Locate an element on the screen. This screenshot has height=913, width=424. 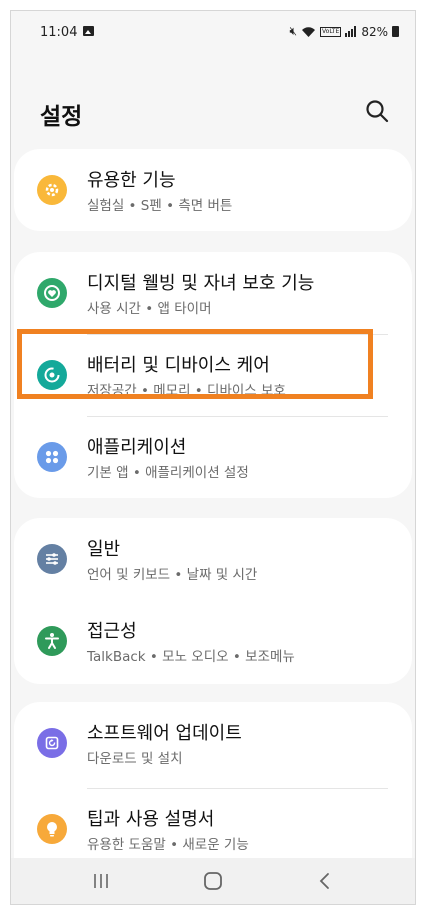
sliders-icon is located at coordinates (52, 559).